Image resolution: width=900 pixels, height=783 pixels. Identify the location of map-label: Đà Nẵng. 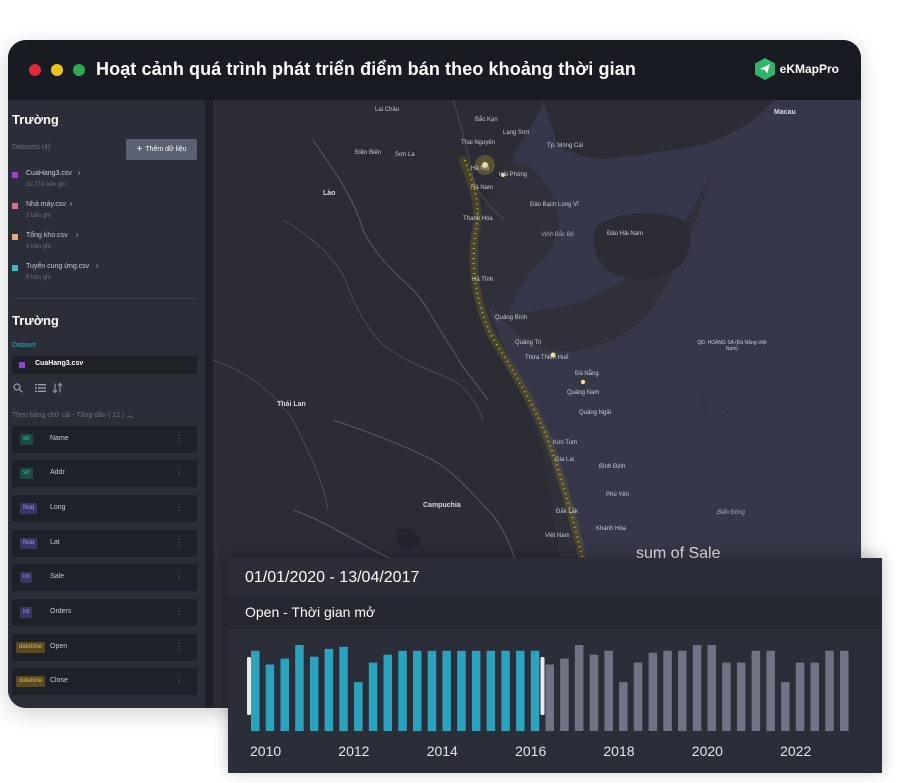
(587, 374).